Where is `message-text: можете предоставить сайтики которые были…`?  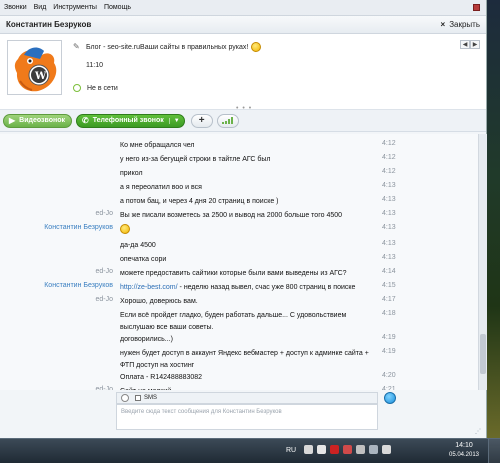
message-text: можете предоставить сайтики которые были… is located at coordinates (247, 273).